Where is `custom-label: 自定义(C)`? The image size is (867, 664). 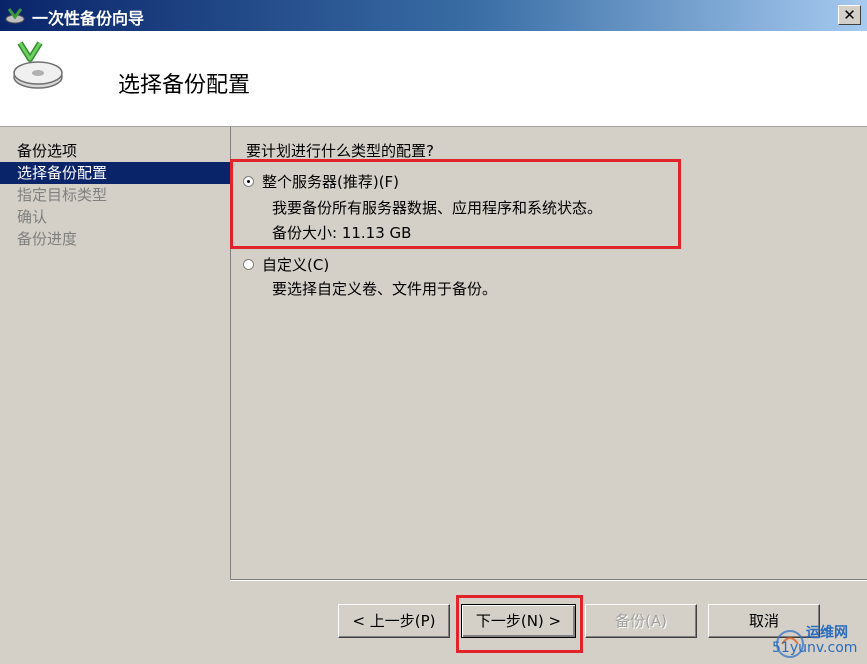 custom-label: 自定义(C) is located at coordinates (295, 264).